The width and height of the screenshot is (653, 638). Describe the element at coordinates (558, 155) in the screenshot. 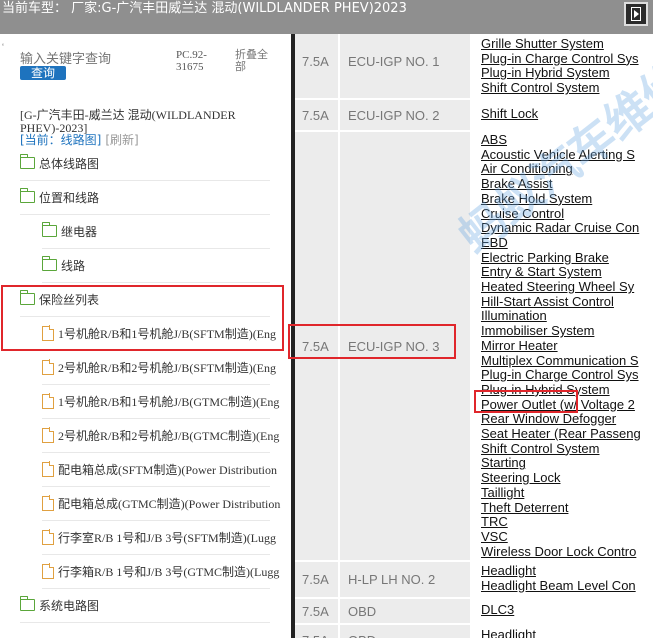

I see `system-link: Acoustic Vehicle Alerting S` at that location.